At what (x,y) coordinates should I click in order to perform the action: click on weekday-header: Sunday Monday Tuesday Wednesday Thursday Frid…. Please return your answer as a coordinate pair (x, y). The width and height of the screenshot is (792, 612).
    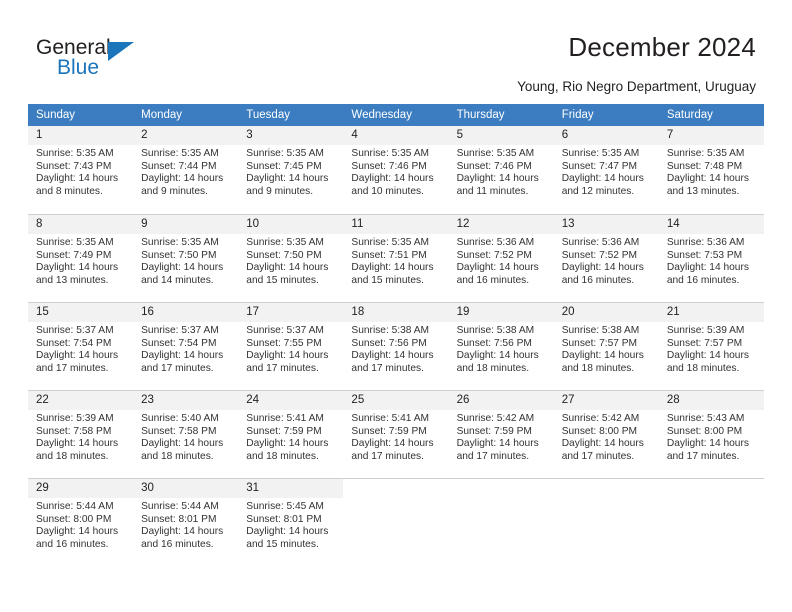
    Looking at the image, I should click on (396, 115).